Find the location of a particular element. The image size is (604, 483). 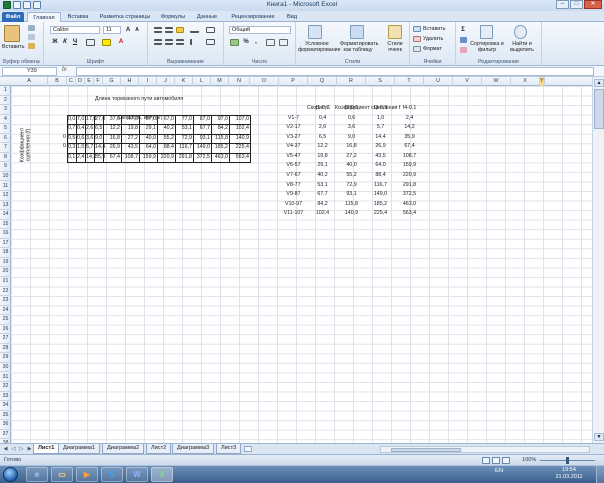

coef-cell: 102,4 is located at coordinates (322, 213).